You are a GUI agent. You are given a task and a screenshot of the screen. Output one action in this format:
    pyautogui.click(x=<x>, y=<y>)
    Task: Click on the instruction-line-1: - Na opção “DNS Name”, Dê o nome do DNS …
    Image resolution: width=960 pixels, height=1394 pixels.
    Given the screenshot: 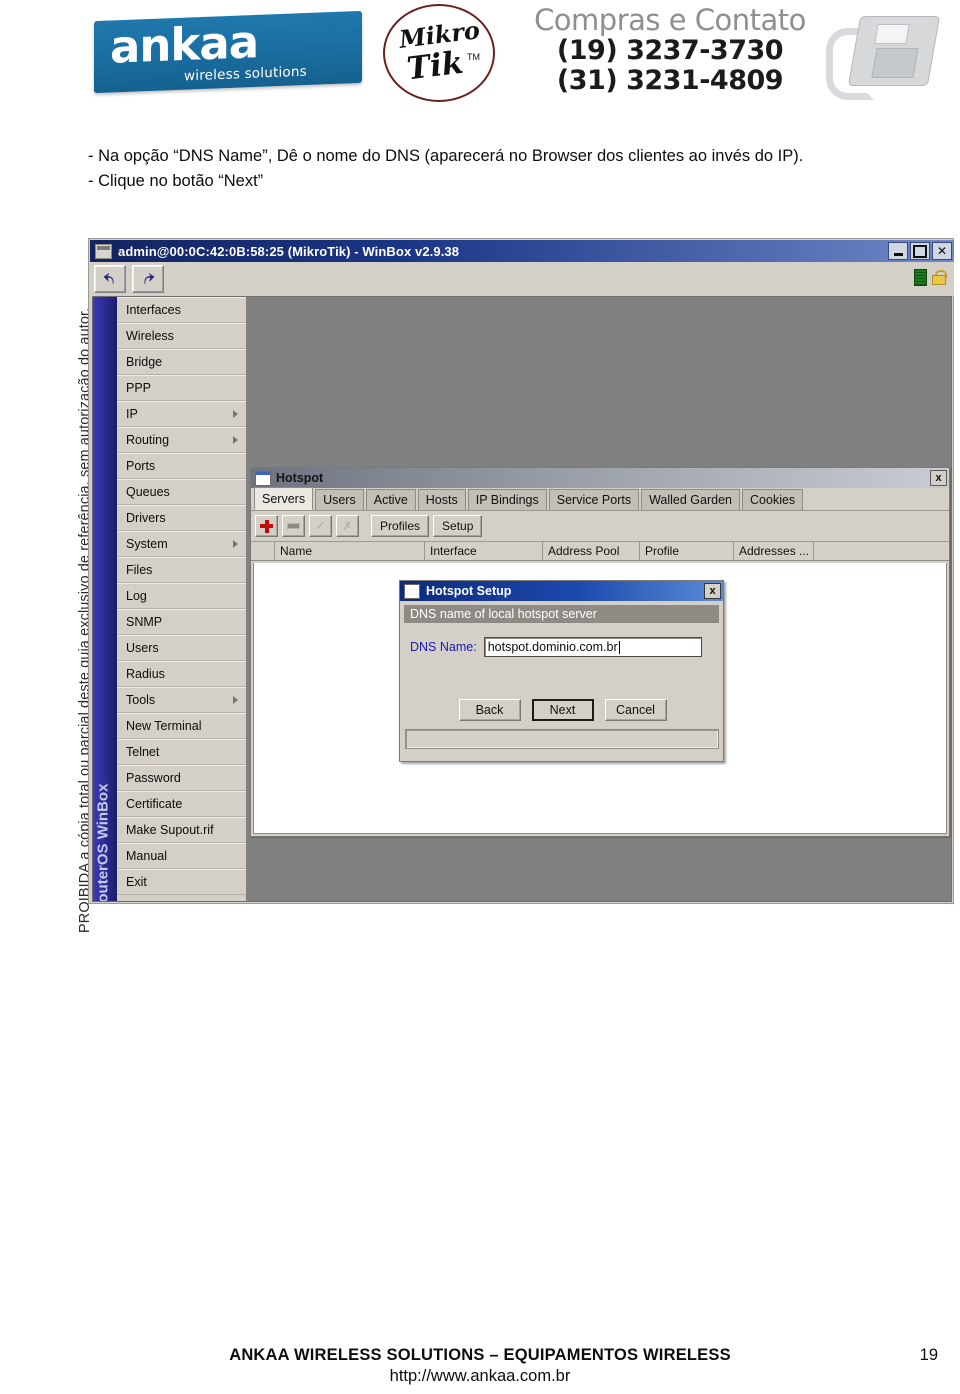 What is the action you would take?
    pyautogui.click(x=446, y=156)
    